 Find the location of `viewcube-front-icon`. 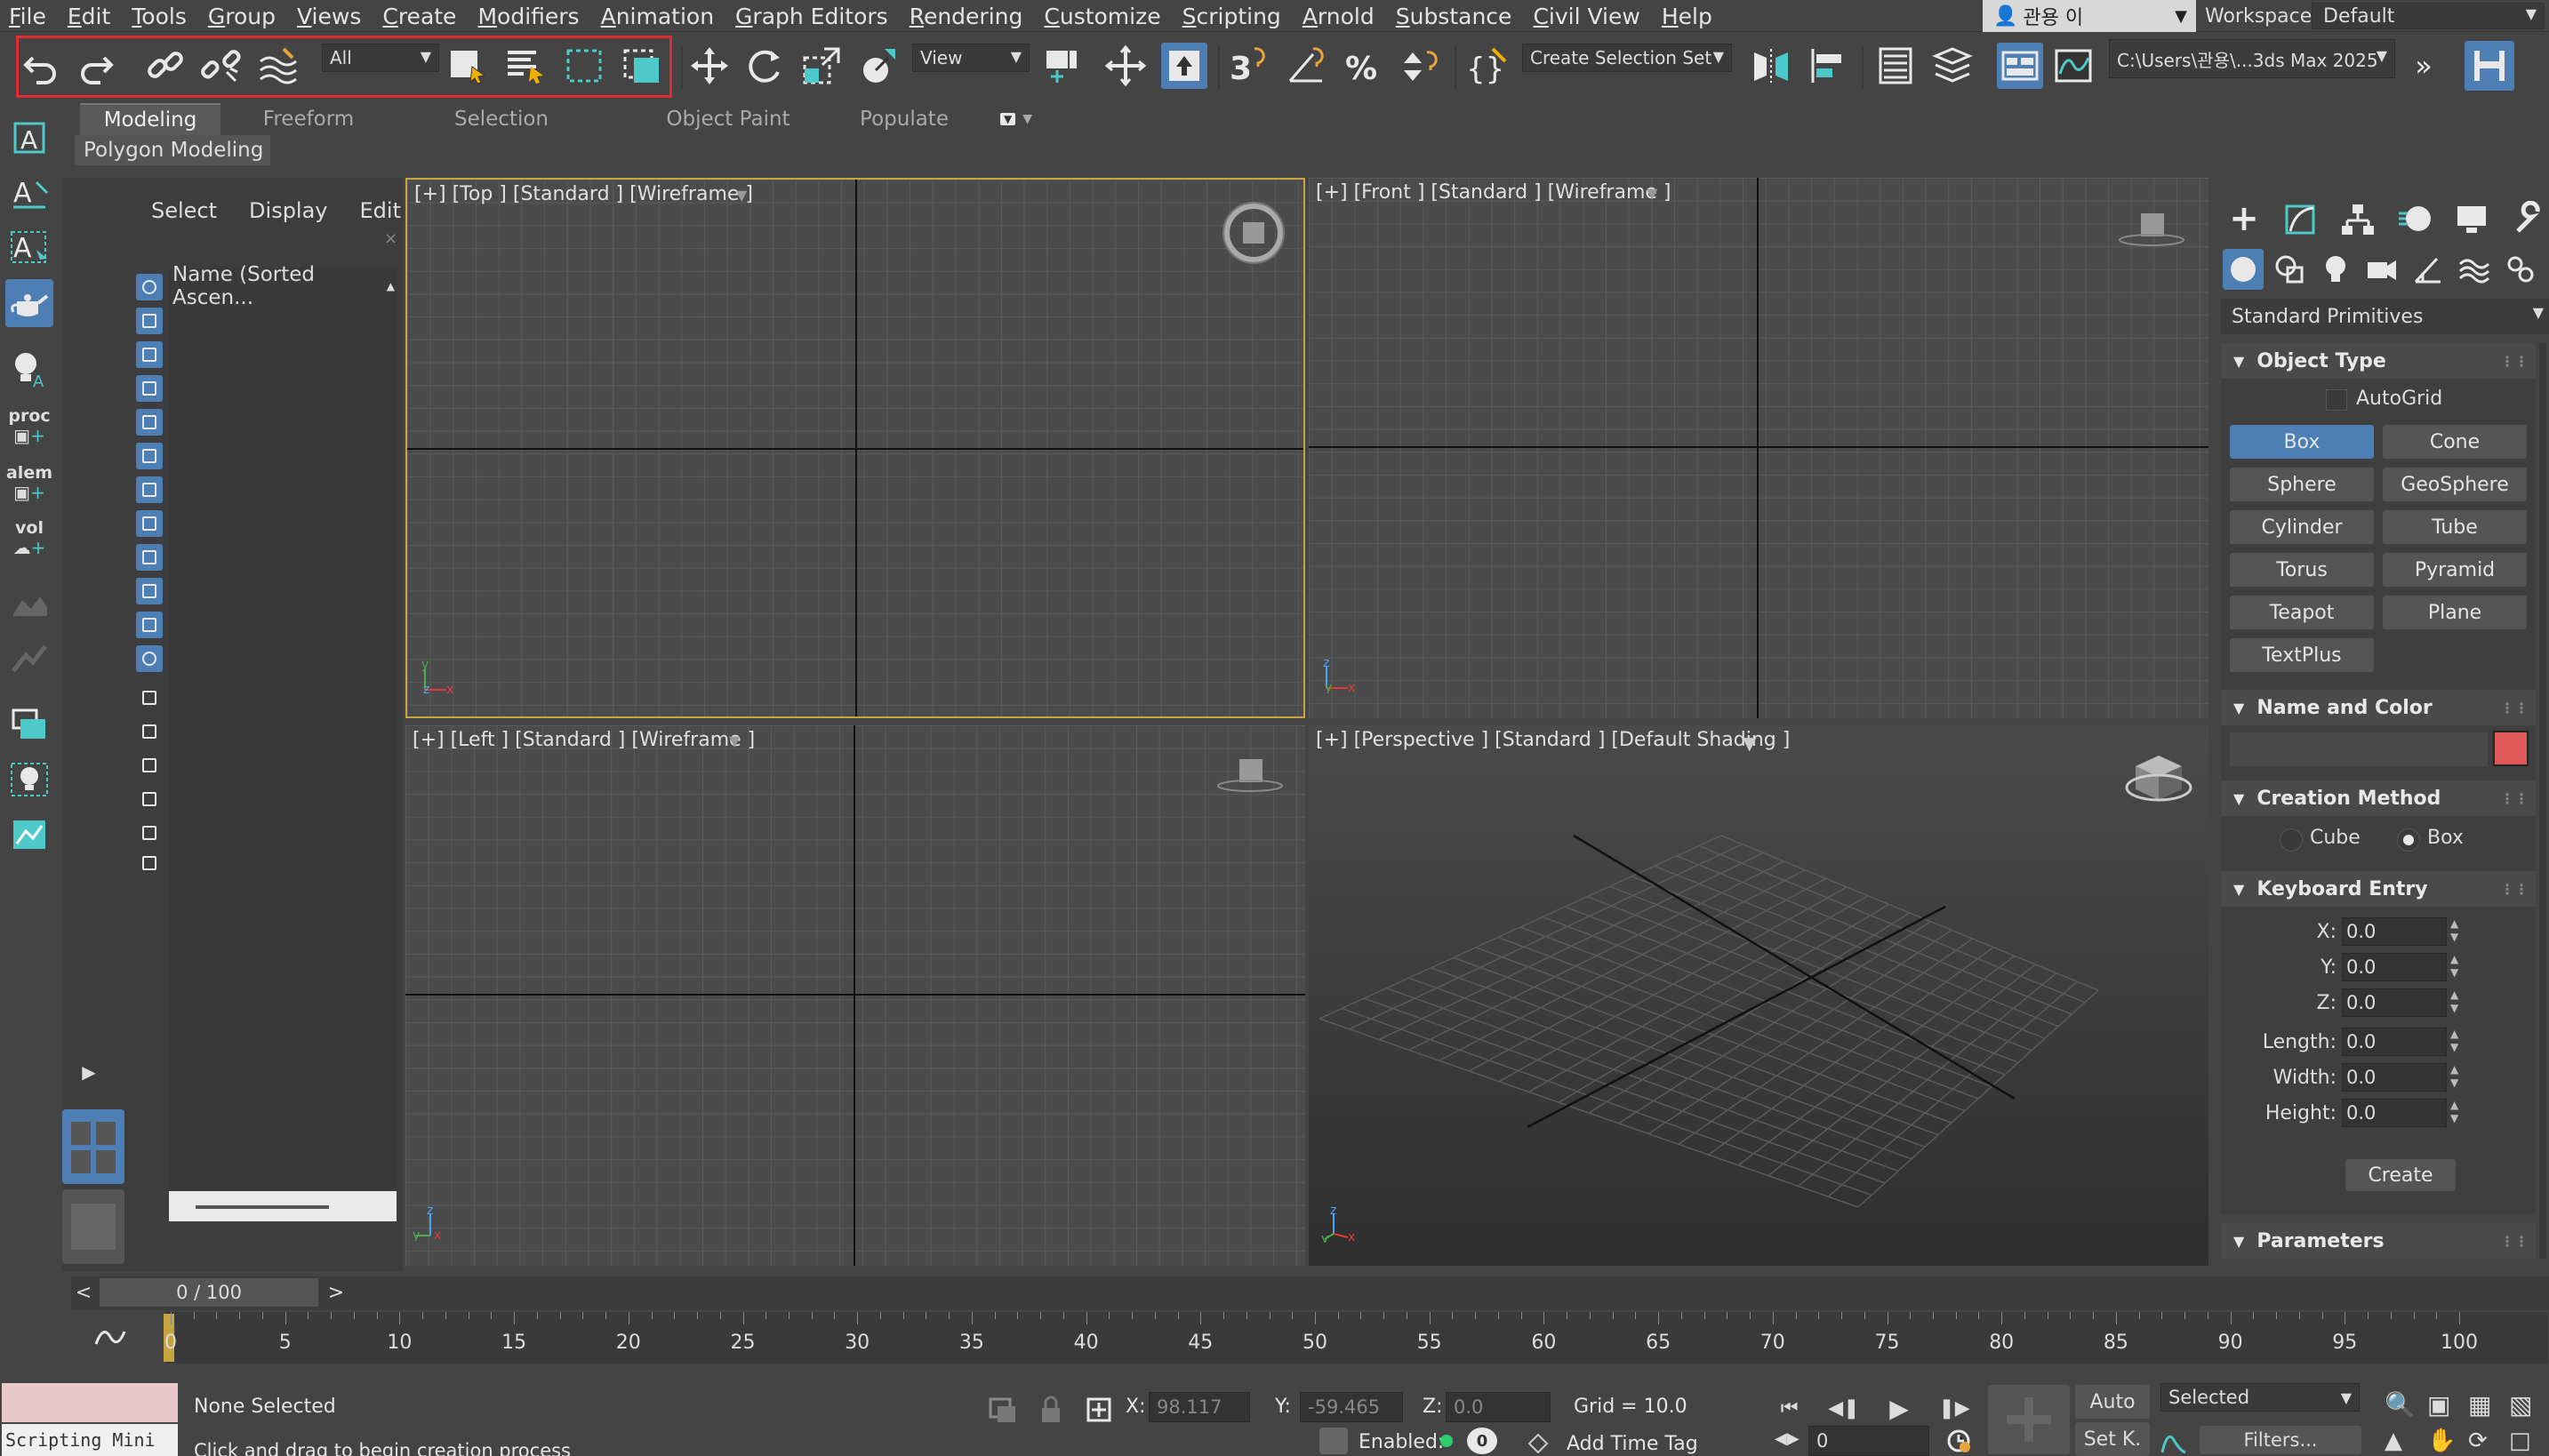

viewcube-front-icon is located at coordinates (2151, 232).